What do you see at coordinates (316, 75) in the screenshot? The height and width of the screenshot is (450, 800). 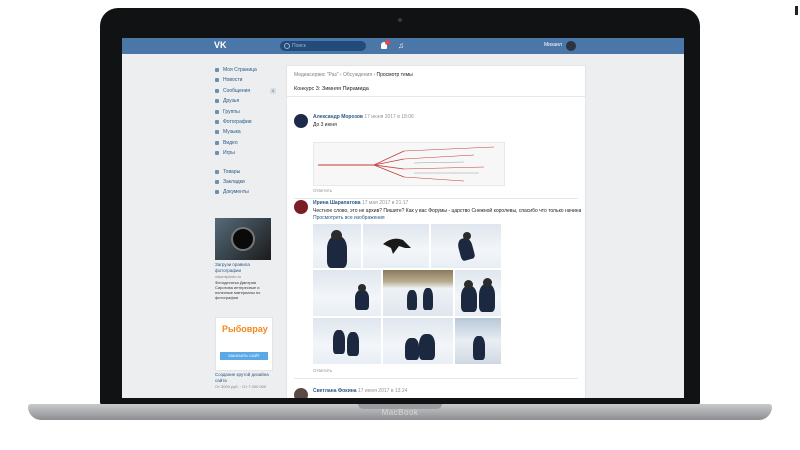 I see `breadcrumb-item: Медиасервис "Раз"` at bounding box center [316, 75].